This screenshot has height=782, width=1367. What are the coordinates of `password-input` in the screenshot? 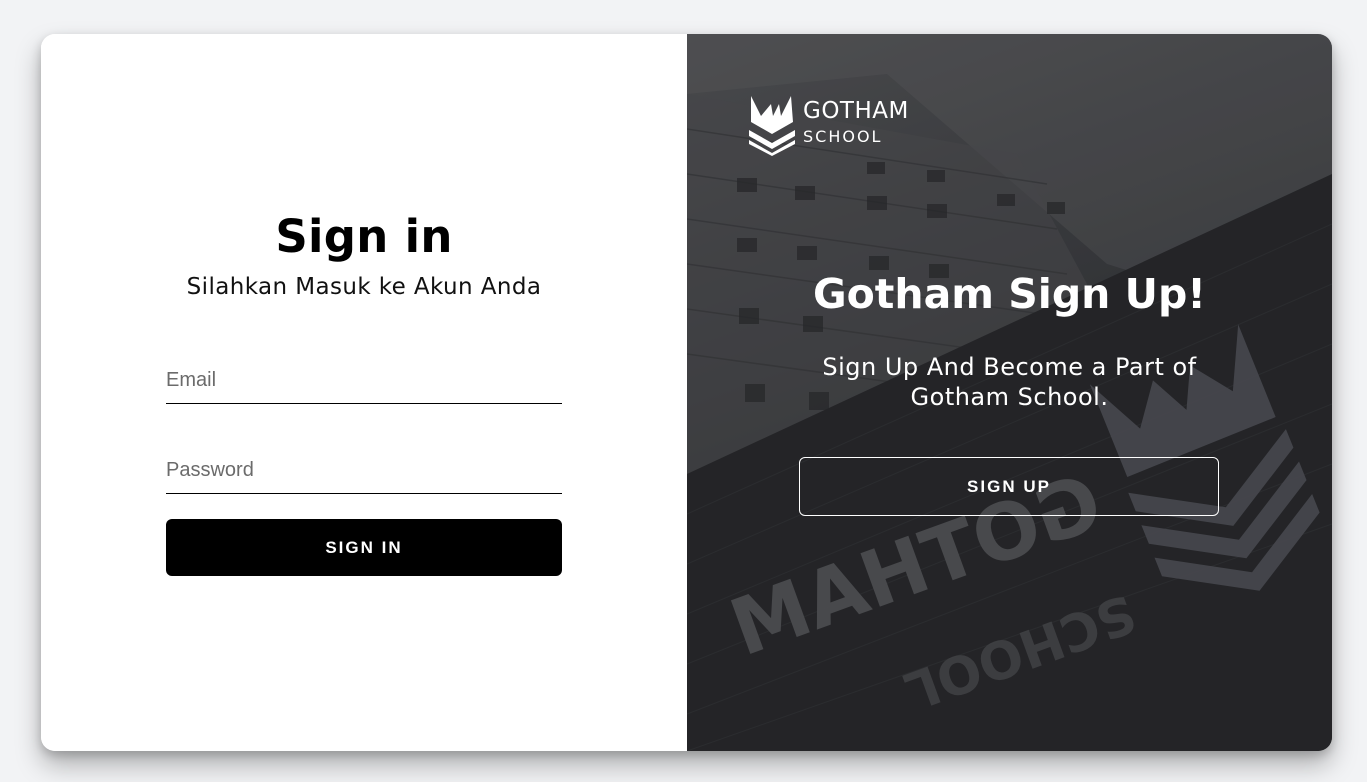 It's located at (364, 471).